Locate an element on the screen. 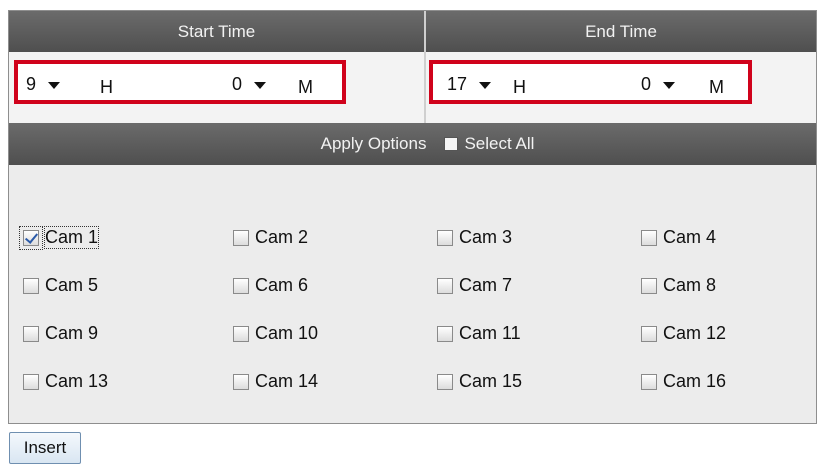  end-hour-value: 17 is located at coordinates (457, 84).